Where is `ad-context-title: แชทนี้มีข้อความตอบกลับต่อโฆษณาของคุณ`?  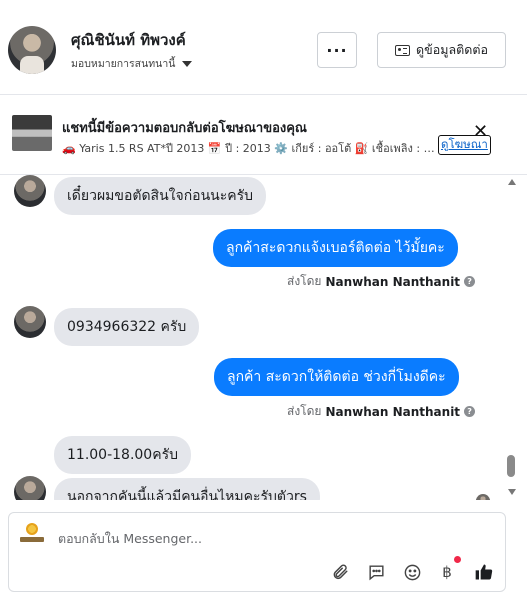 ad-context-title: แชทนี้มีข้อความตอบกลับต่อโฆษณาของคุณ is located at coordinates (184, 128).